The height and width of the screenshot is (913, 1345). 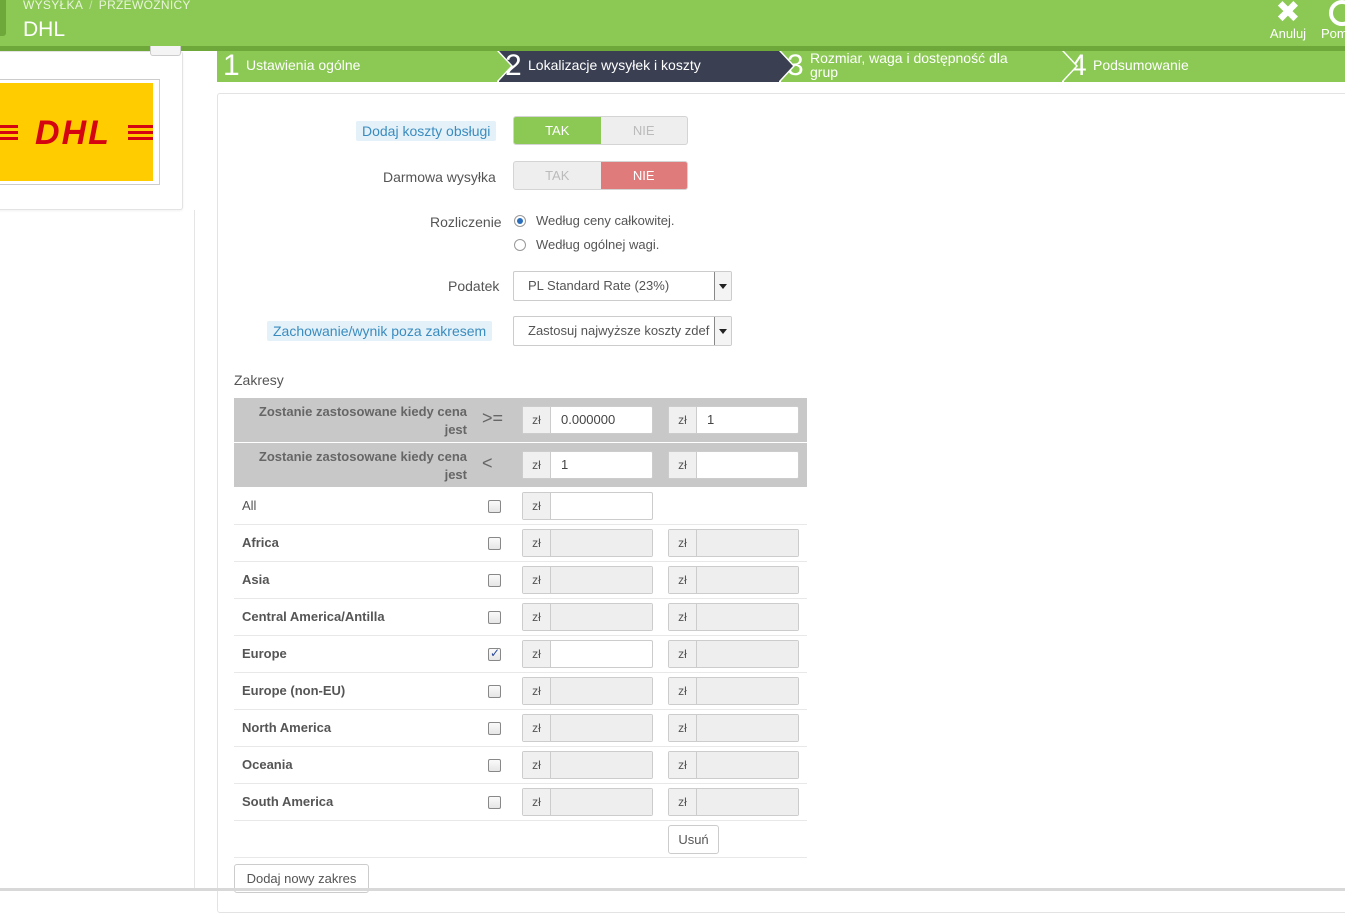 What do you see at coordinates (1288, 14) in the screenshot?
I see `close-icon: ✖` at bounding box center [1288, 14].